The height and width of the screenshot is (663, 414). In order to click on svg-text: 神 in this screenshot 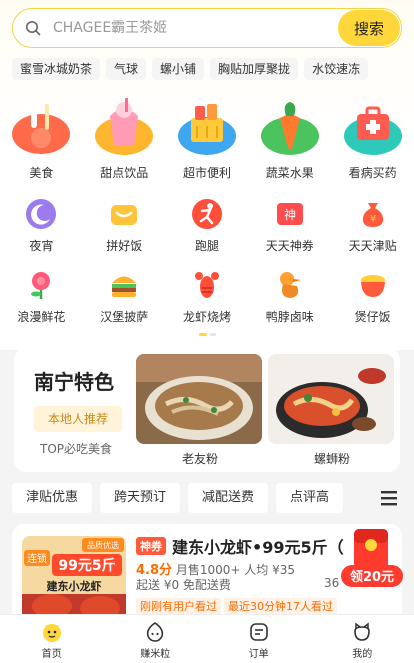, I will do `click(290, 215)`.